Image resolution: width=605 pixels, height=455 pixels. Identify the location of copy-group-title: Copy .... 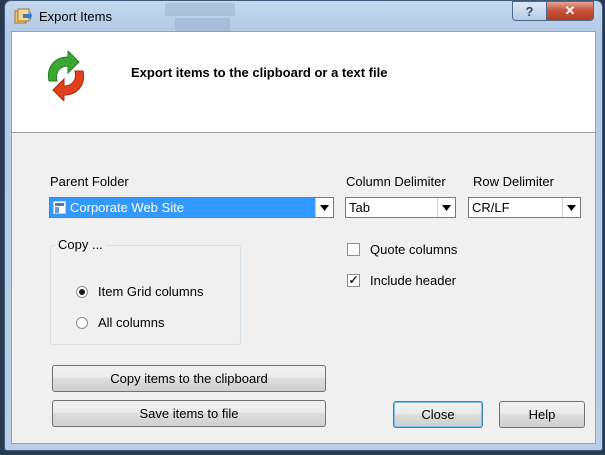
(80, 244).